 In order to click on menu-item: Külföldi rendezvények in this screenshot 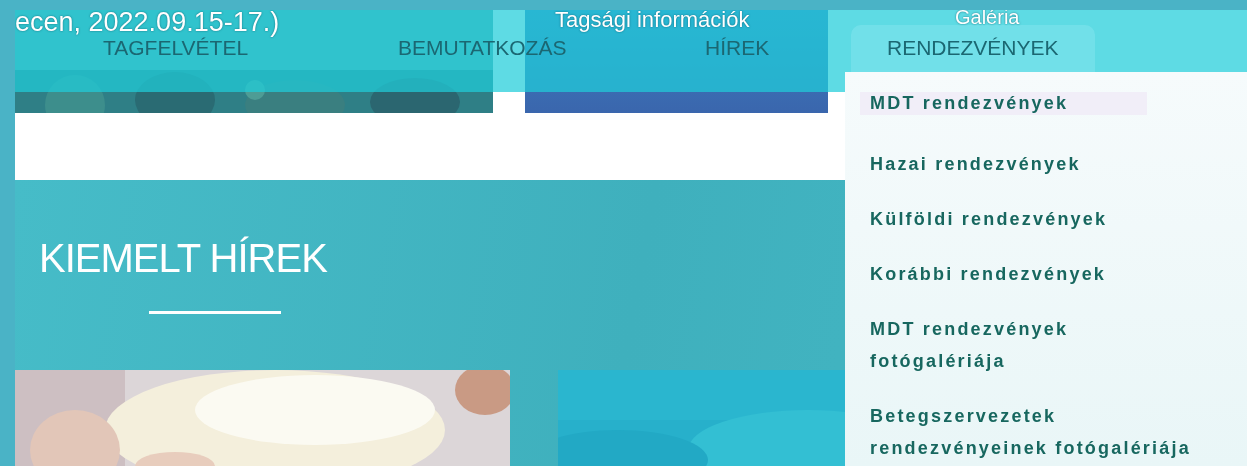, I will do `click(1023, 219)`.